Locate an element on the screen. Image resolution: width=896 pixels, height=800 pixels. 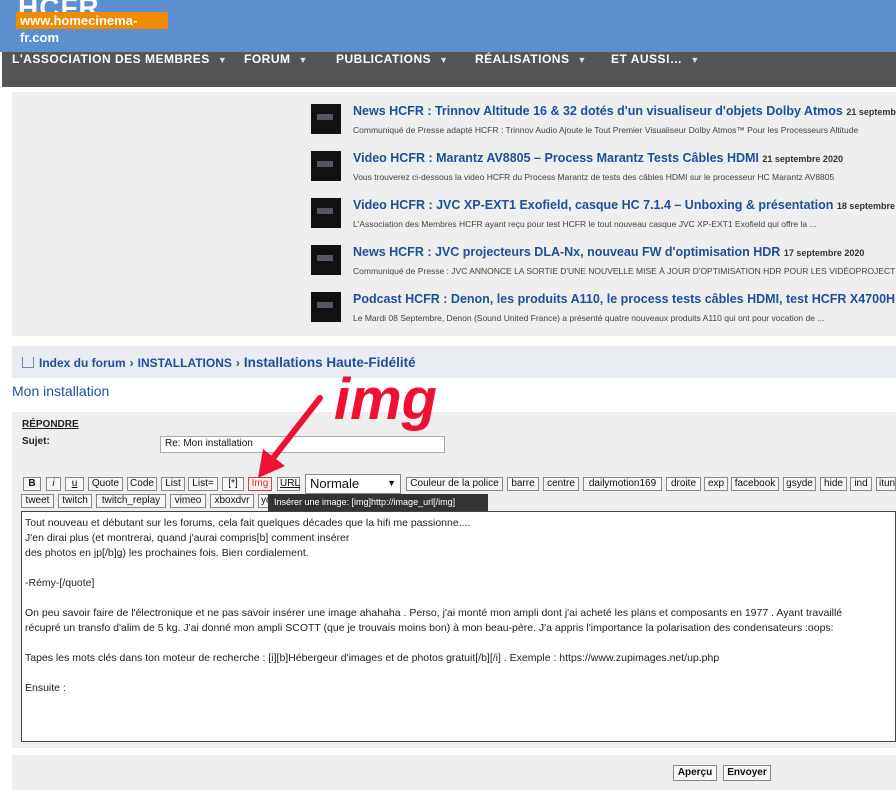
annotation-arrow is located at coordinates (290, 436).